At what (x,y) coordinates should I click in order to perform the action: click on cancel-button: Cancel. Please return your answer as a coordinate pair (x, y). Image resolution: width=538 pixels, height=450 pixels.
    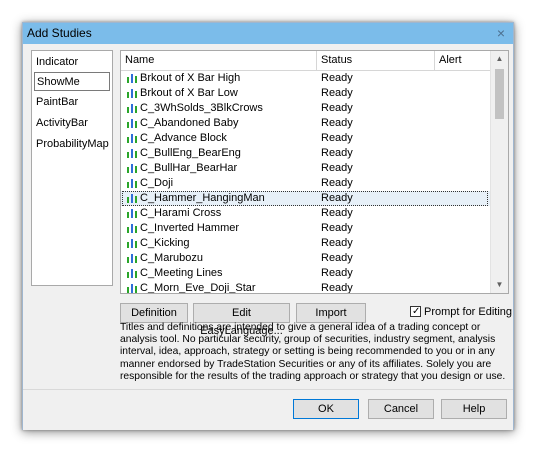
    Looking at the image, I should click on (401, 409).